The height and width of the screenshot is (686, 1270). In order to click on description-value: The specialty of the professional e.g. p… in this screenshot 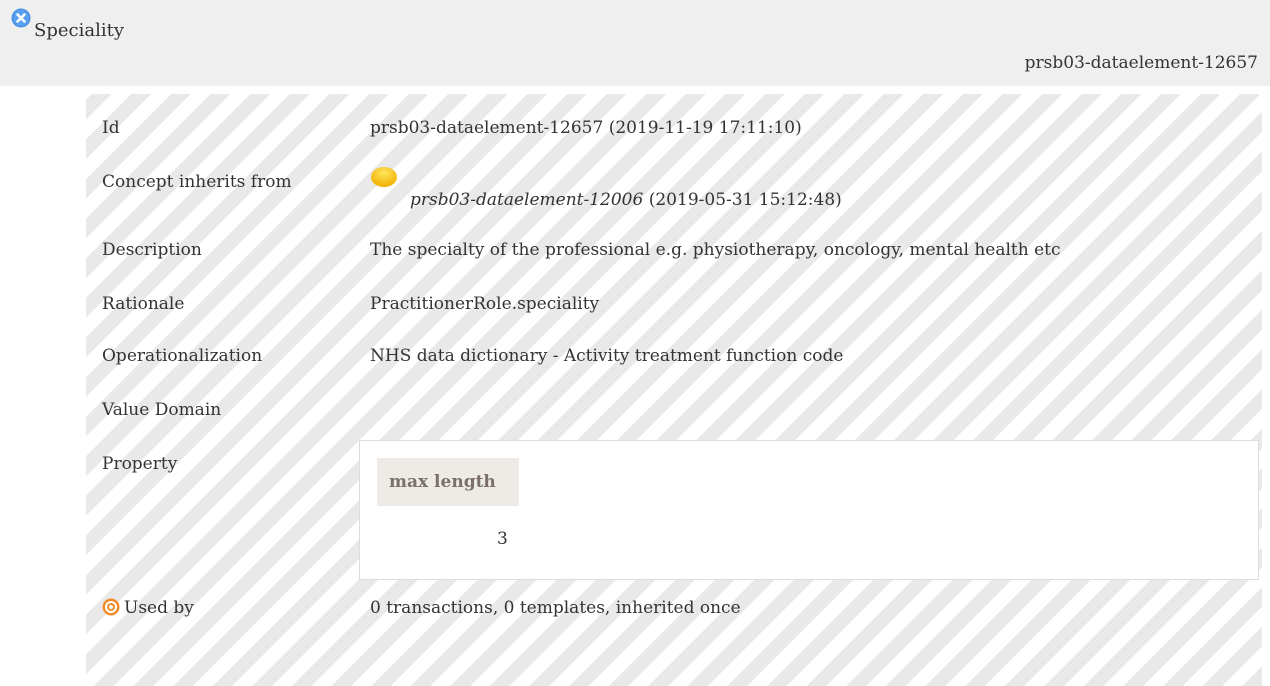, I will do `click(715, 250)`.